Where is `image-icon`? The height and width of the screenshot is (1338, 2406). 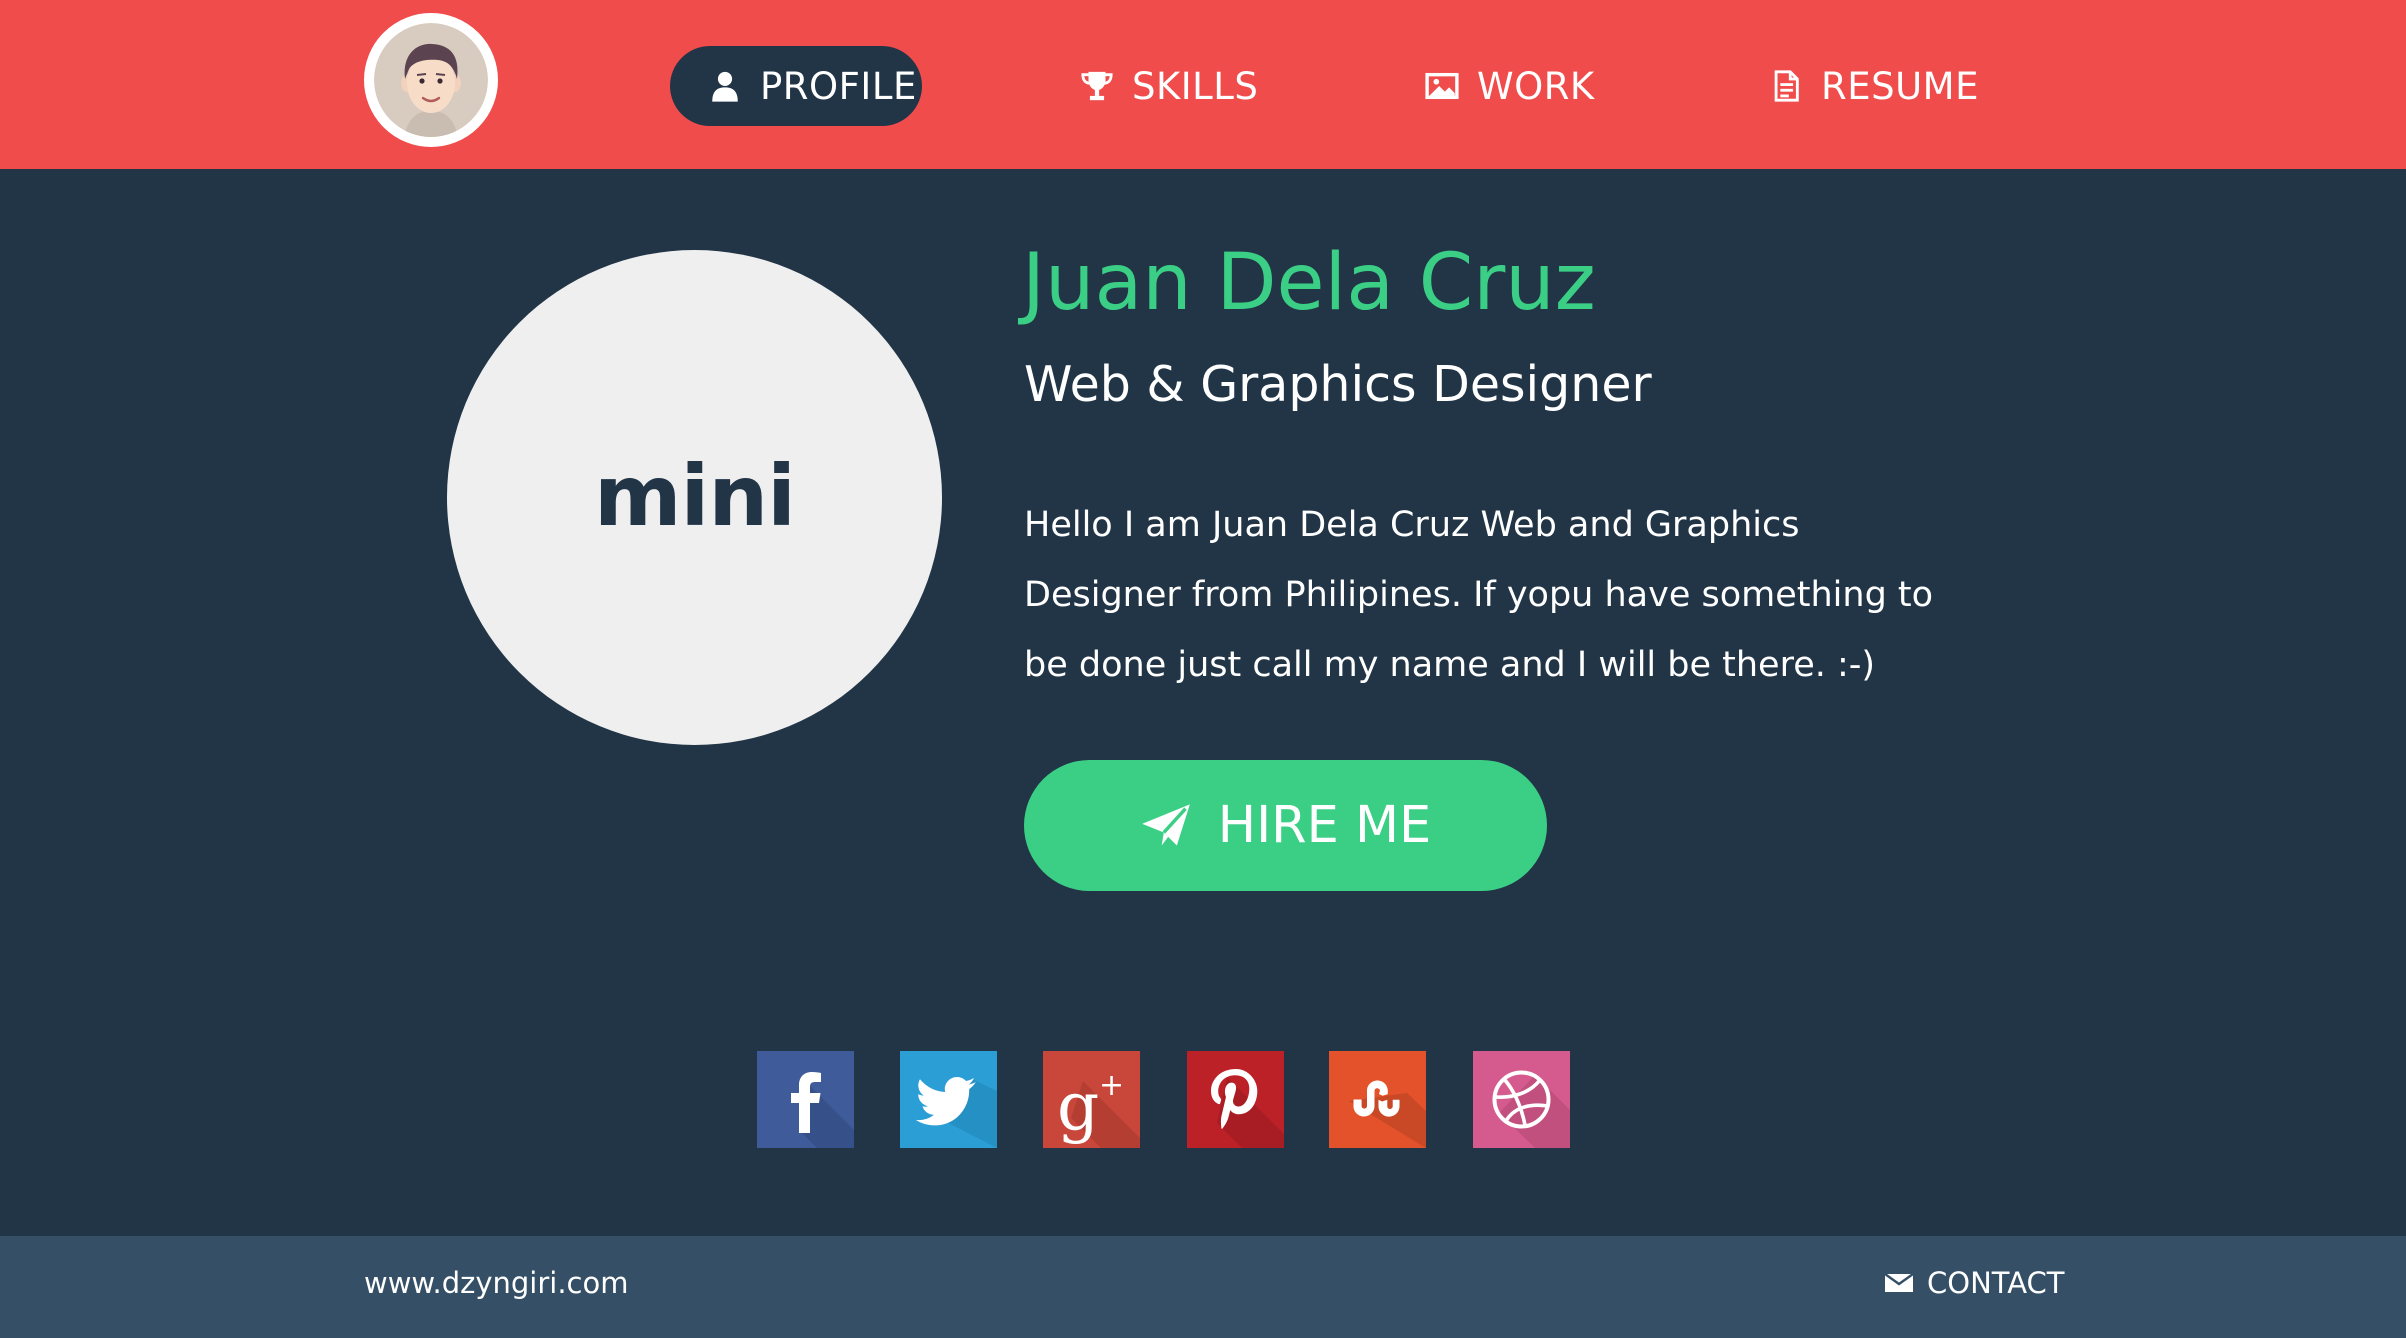 image-icon is located at coordinates (1442, 86).